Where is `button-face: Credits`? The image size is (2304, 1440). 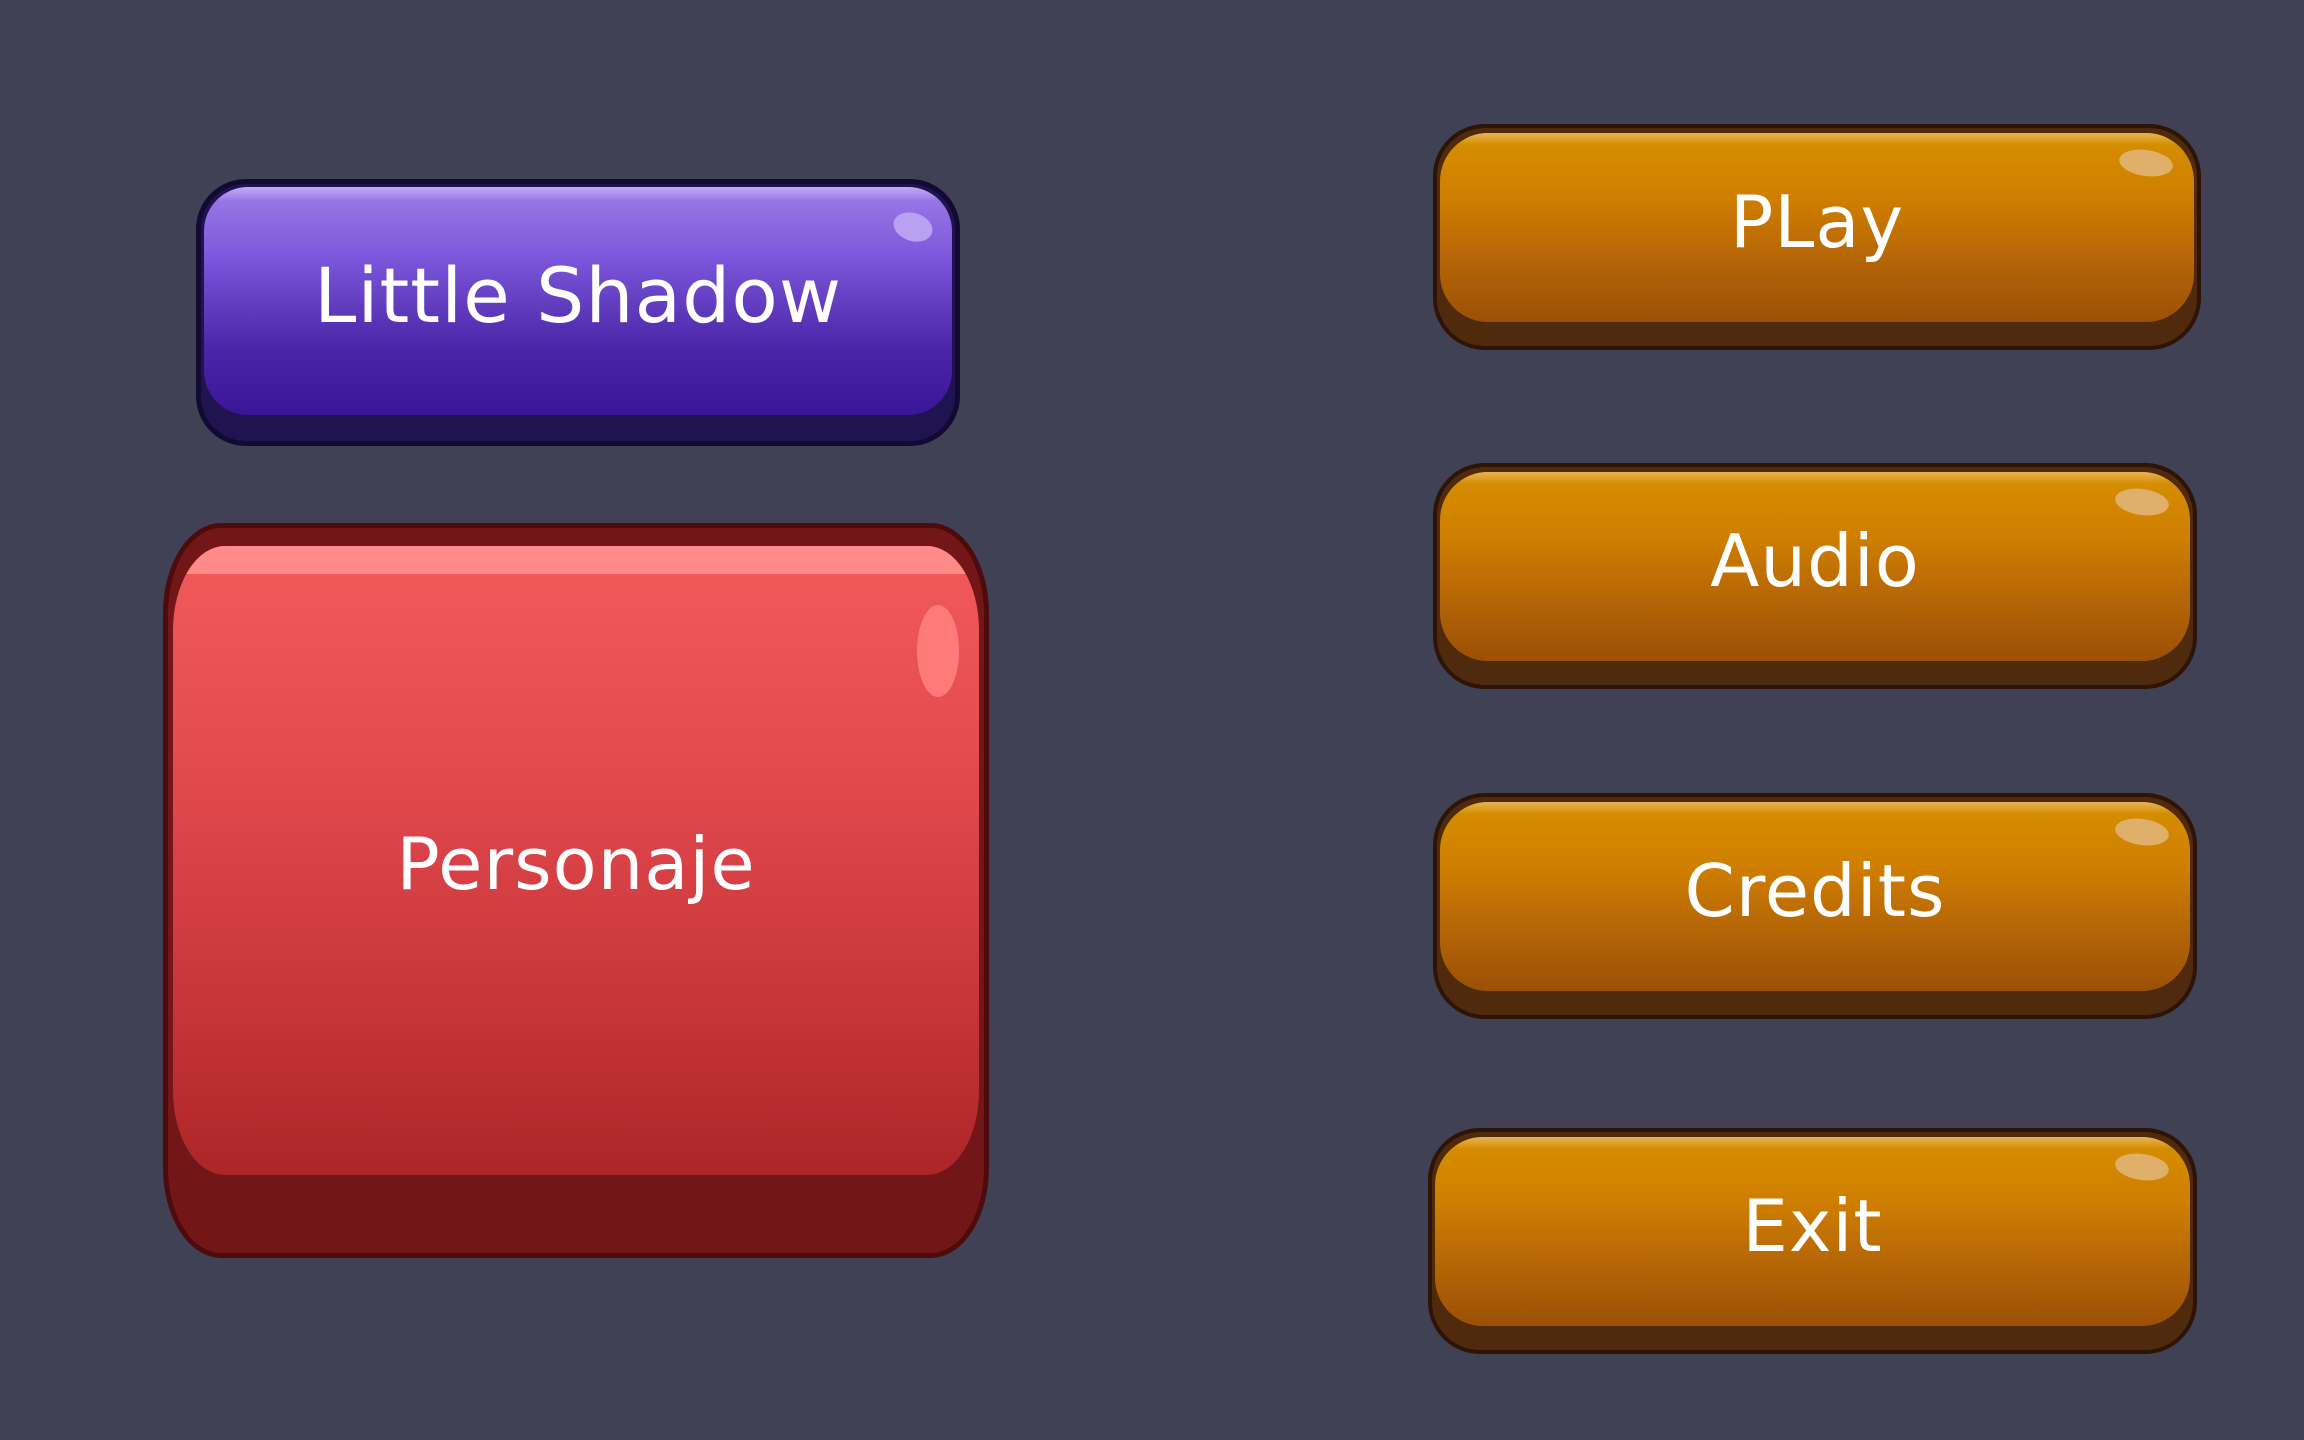 button-face: Credits is located at coordinates (1815, 896).